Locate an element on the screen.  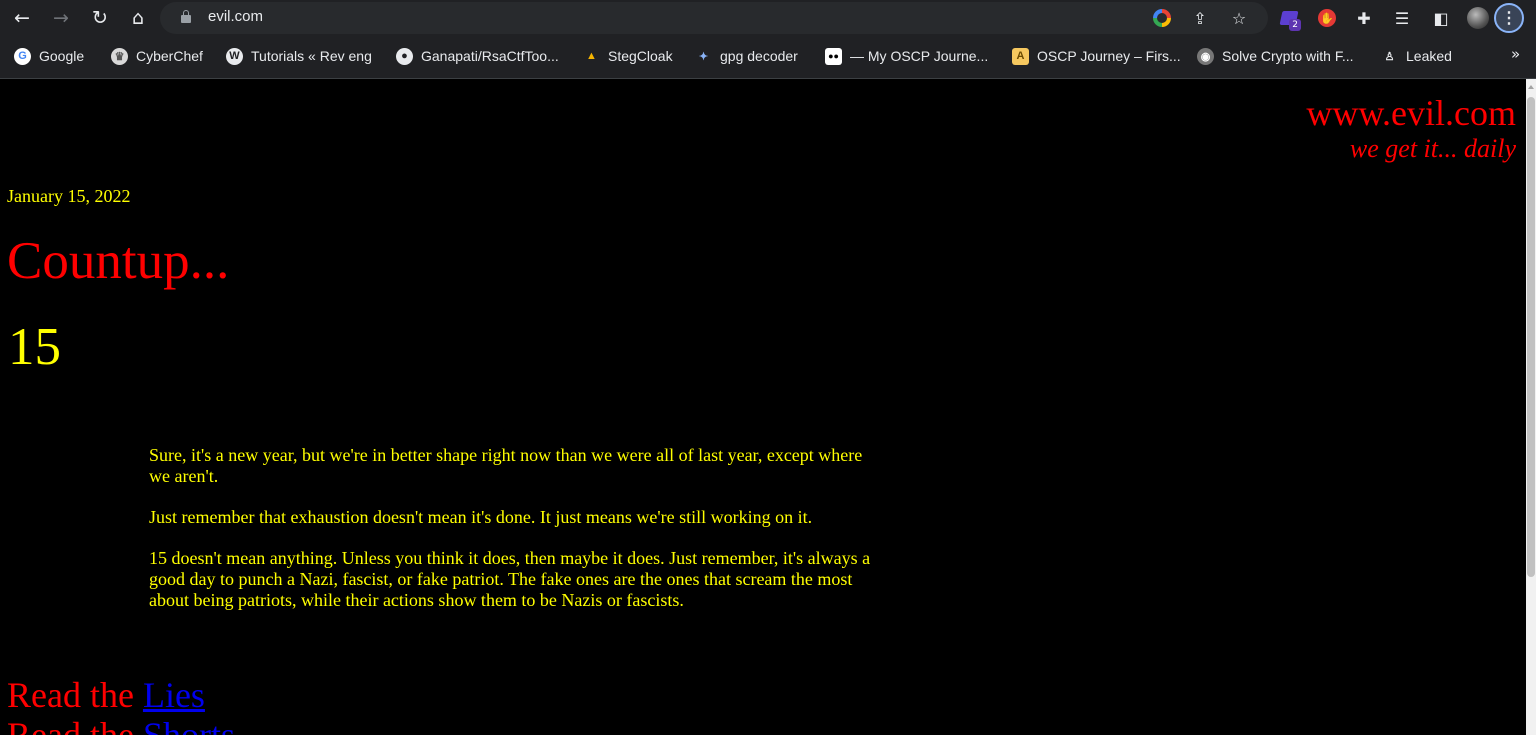
side-panel-icon: ◧ is located at coordinates (1441, 18).